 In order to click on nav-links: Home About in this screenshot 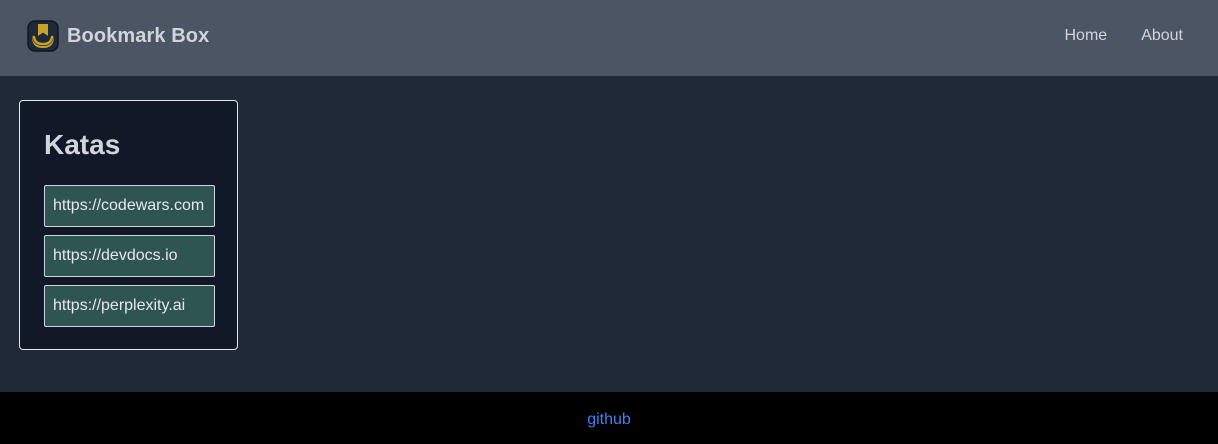, I will do `click(1124, 36)`.